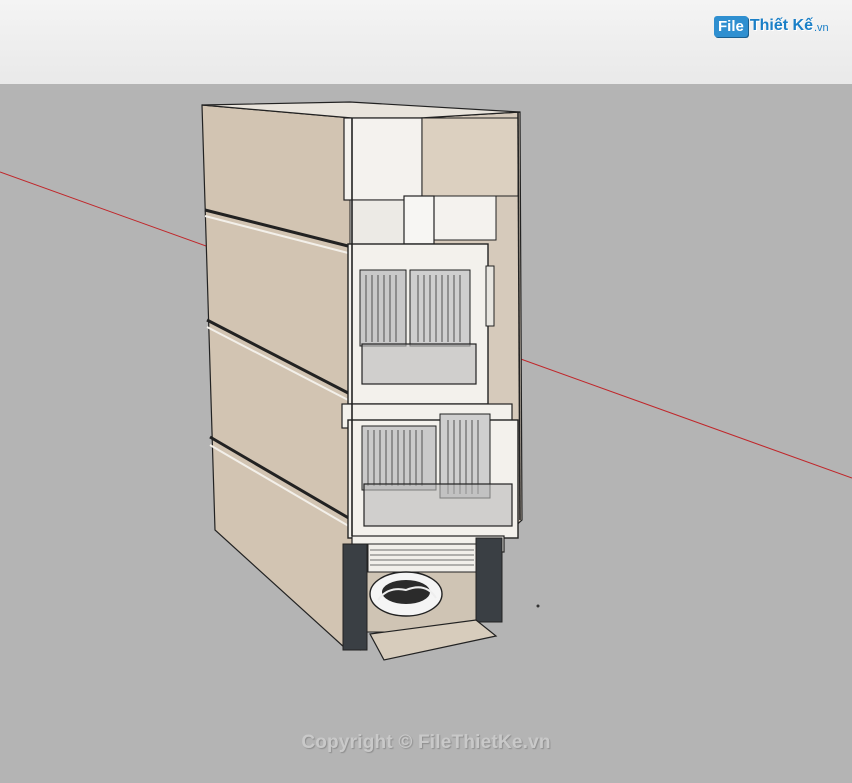 This screenshot has height=783, width=852. I want to click on rolling-shutter, so click(422, 558).